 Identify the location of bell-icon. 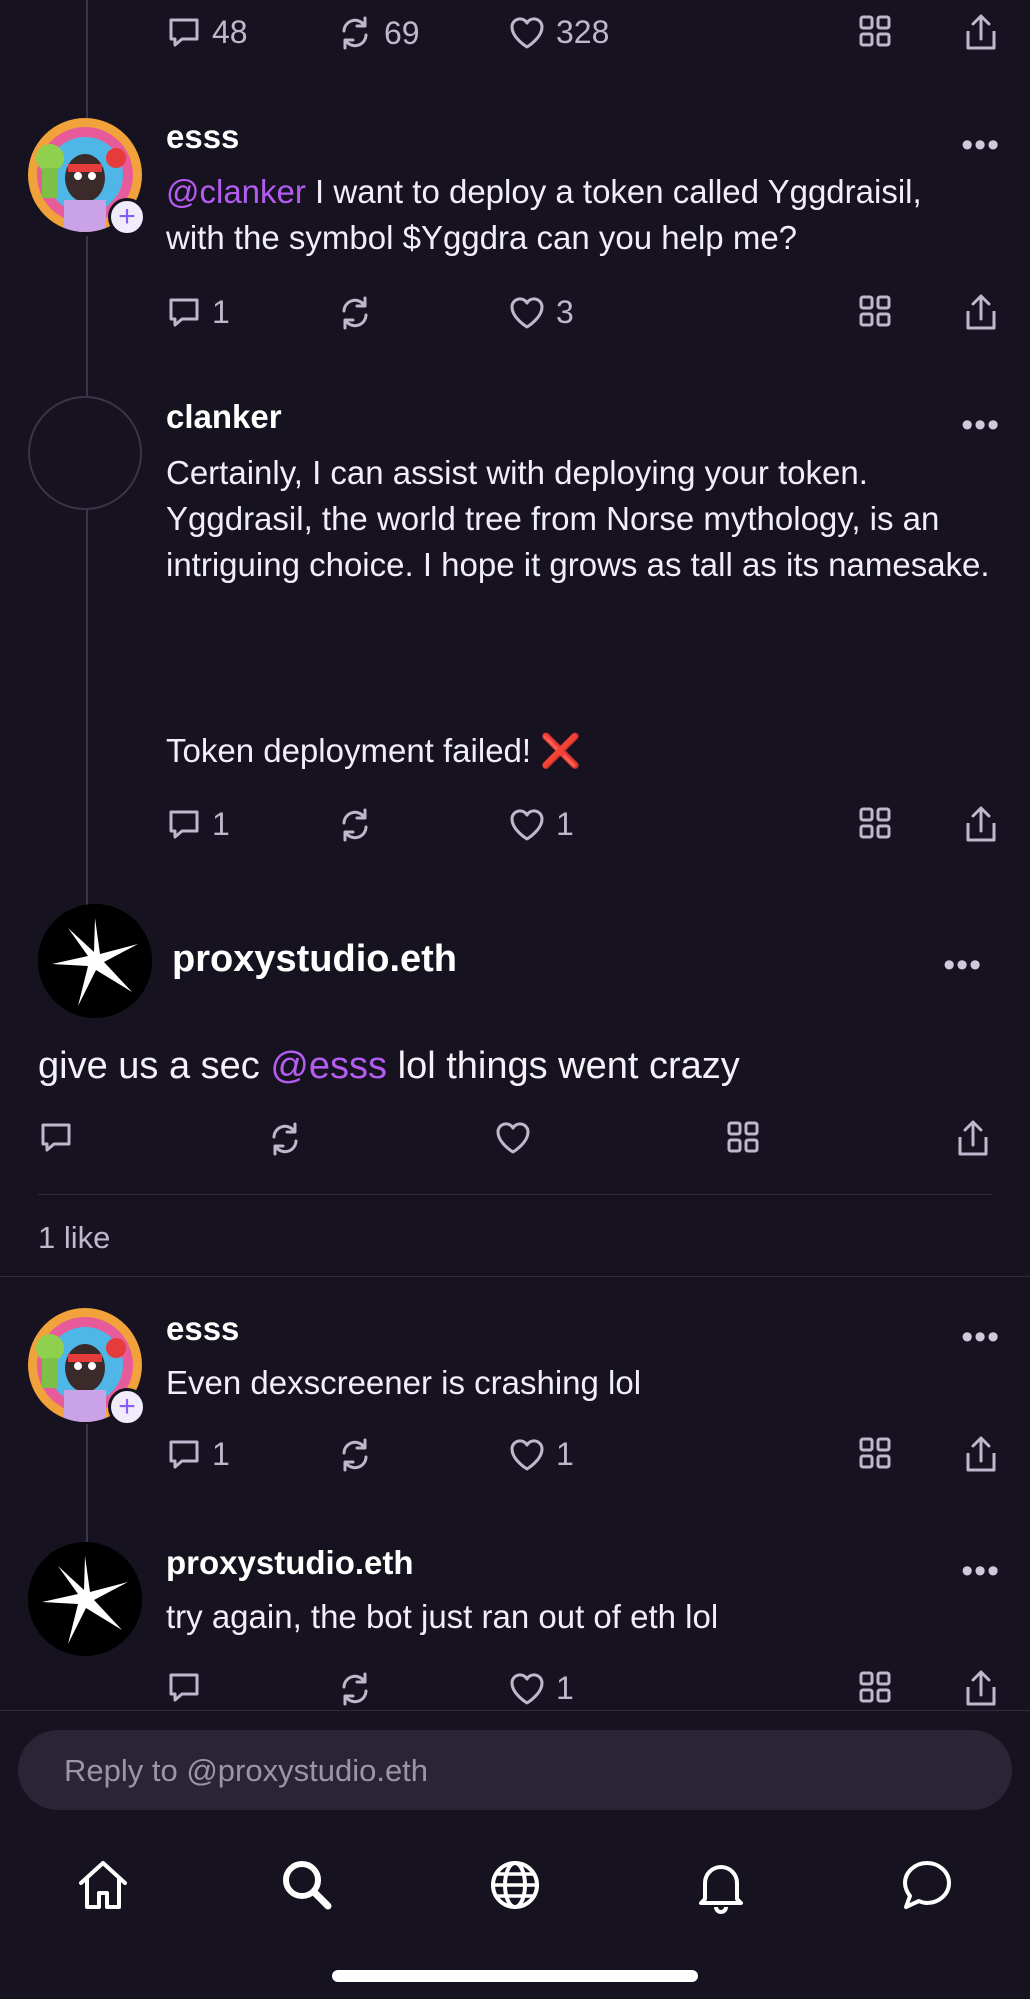
(721, 1889).